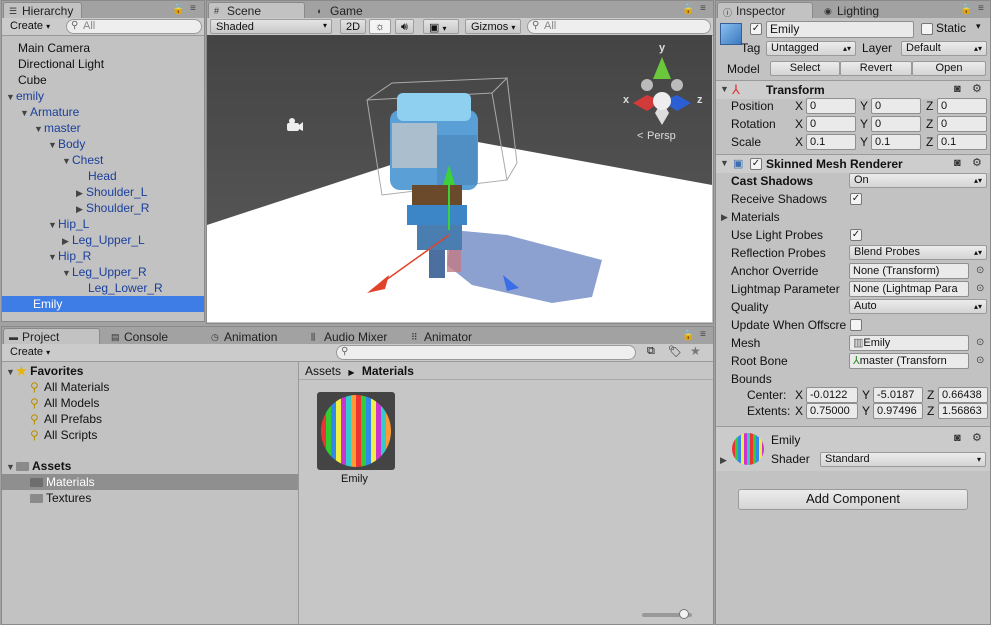 The height and width of the screenshot is (625, 991). Describe the element at coordinates (150, 482) in the screenshot. I see `folder-materials: Materials` at that location.